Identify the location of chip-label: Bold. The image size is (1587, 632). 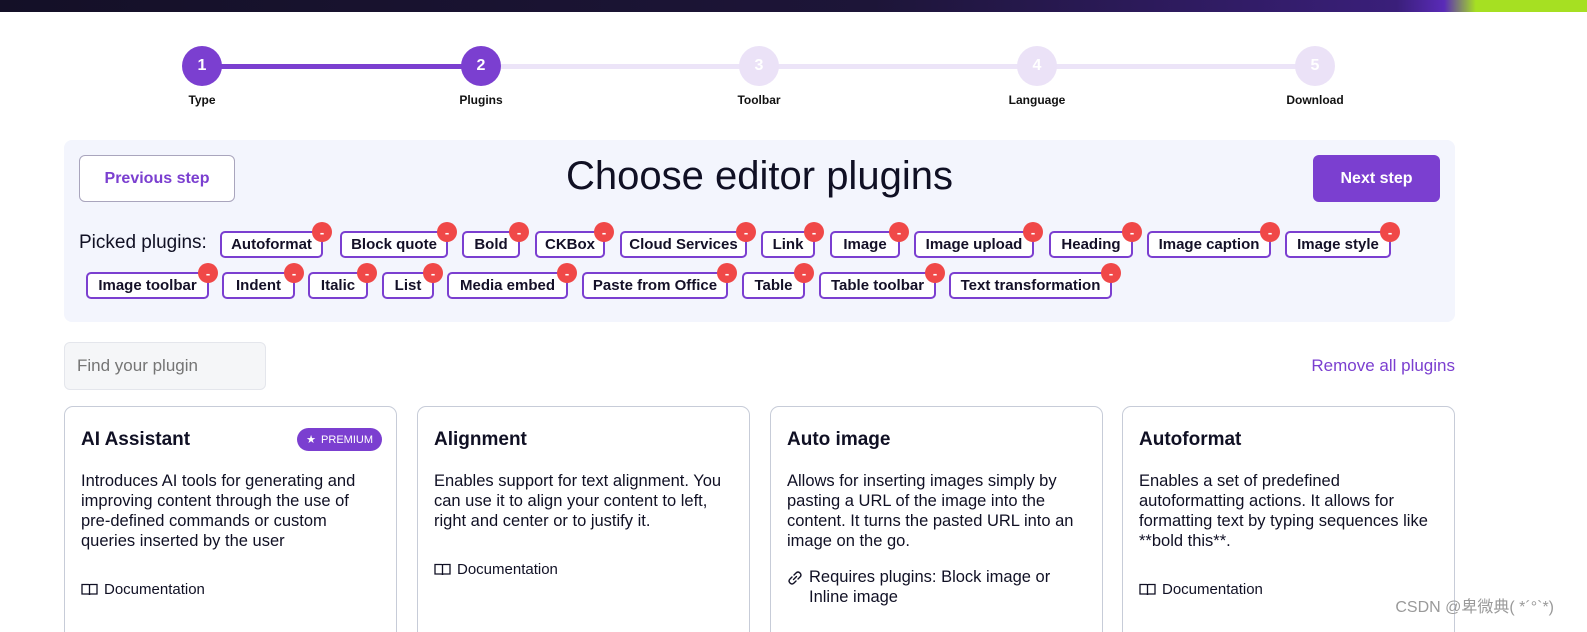
(491, 244).